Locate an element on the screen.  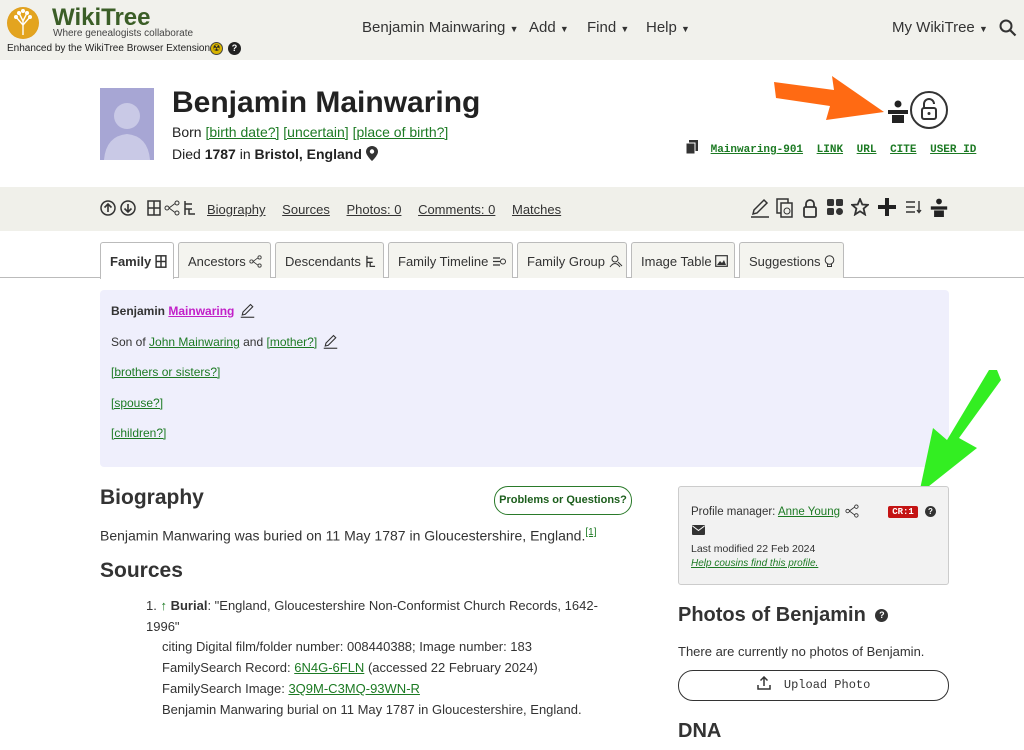
tab-ancestors: Ancestors is located at coordinates (224, 260).